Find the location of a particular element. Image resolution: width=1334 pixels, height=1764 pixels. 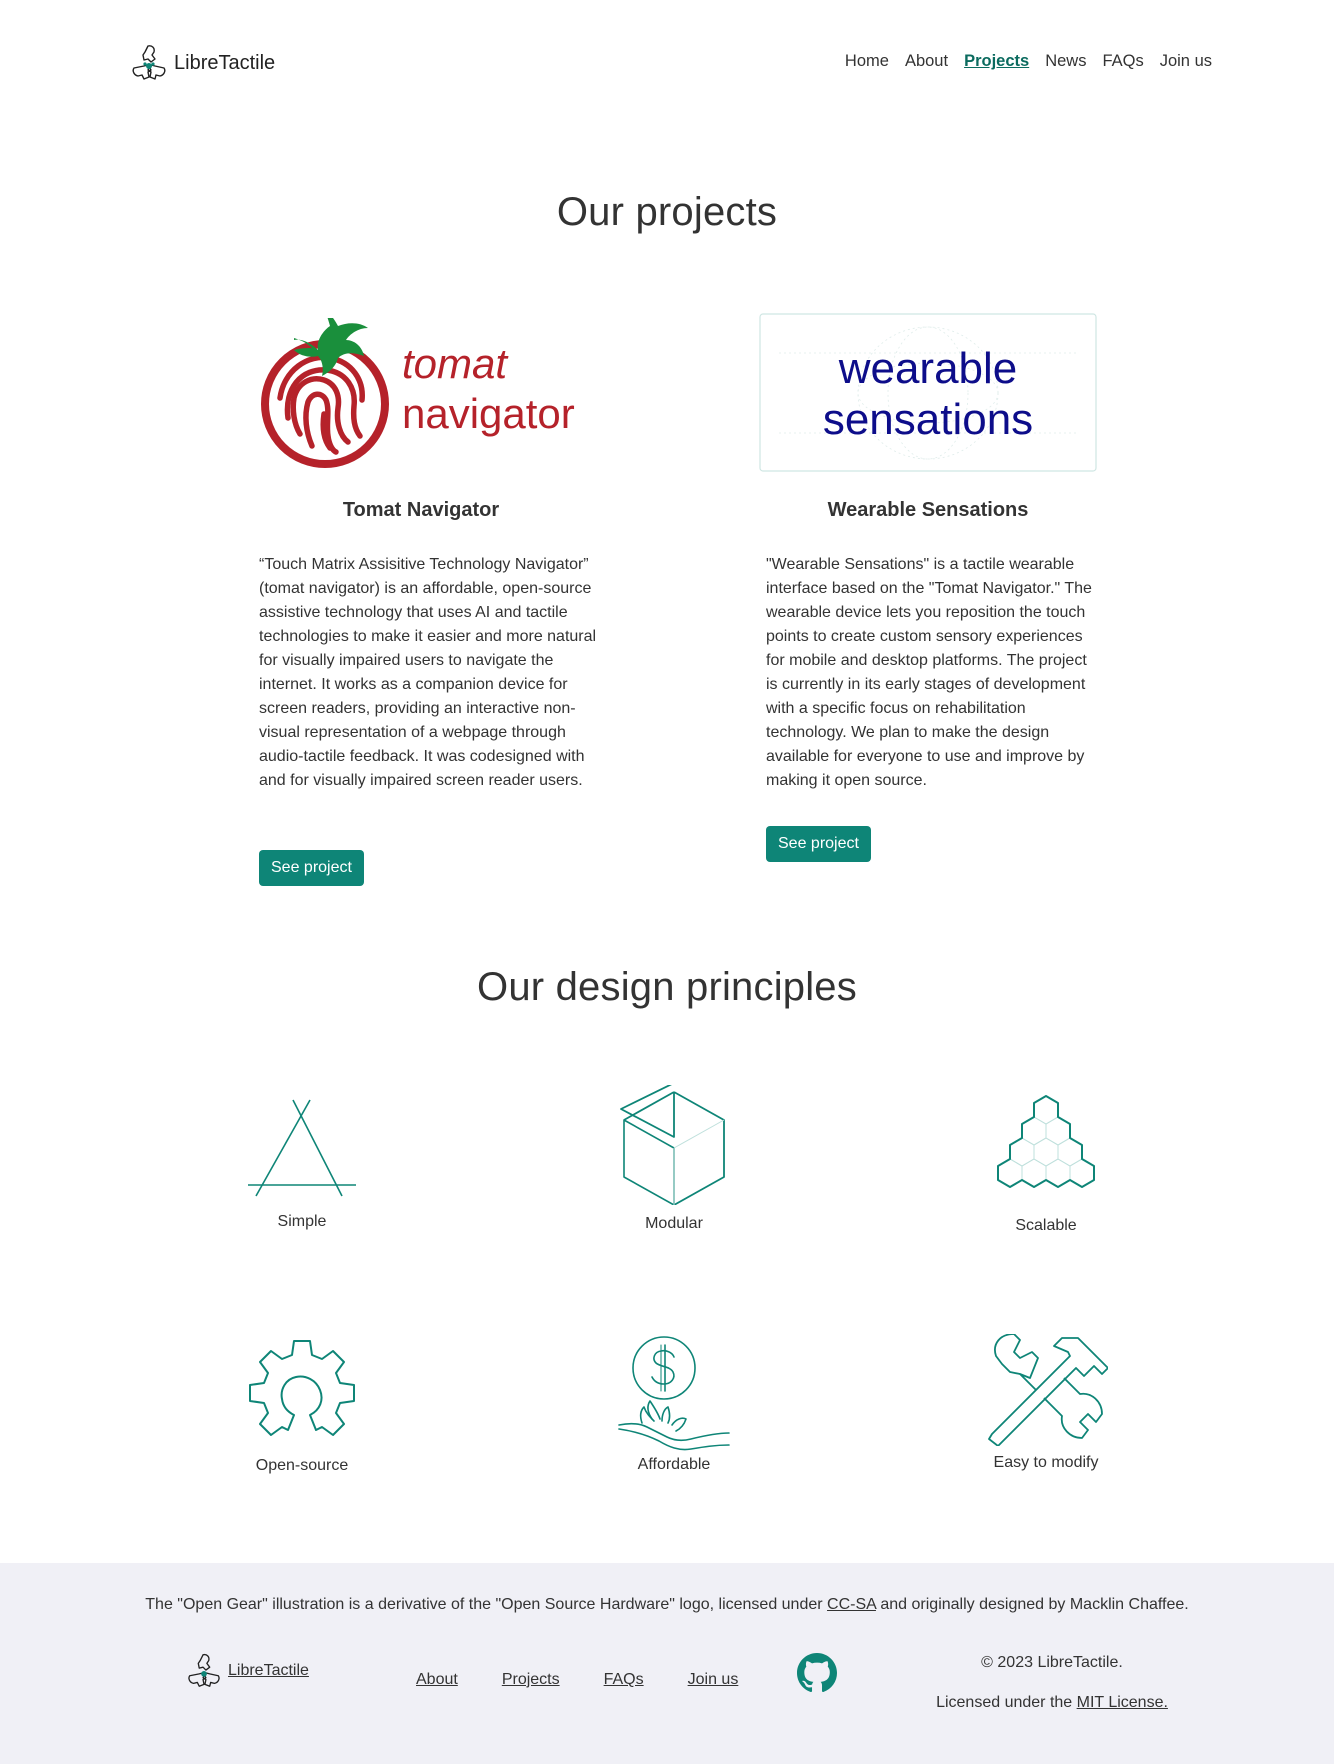

principle-label-modular: Modular is located at coordinates (674, 1223).